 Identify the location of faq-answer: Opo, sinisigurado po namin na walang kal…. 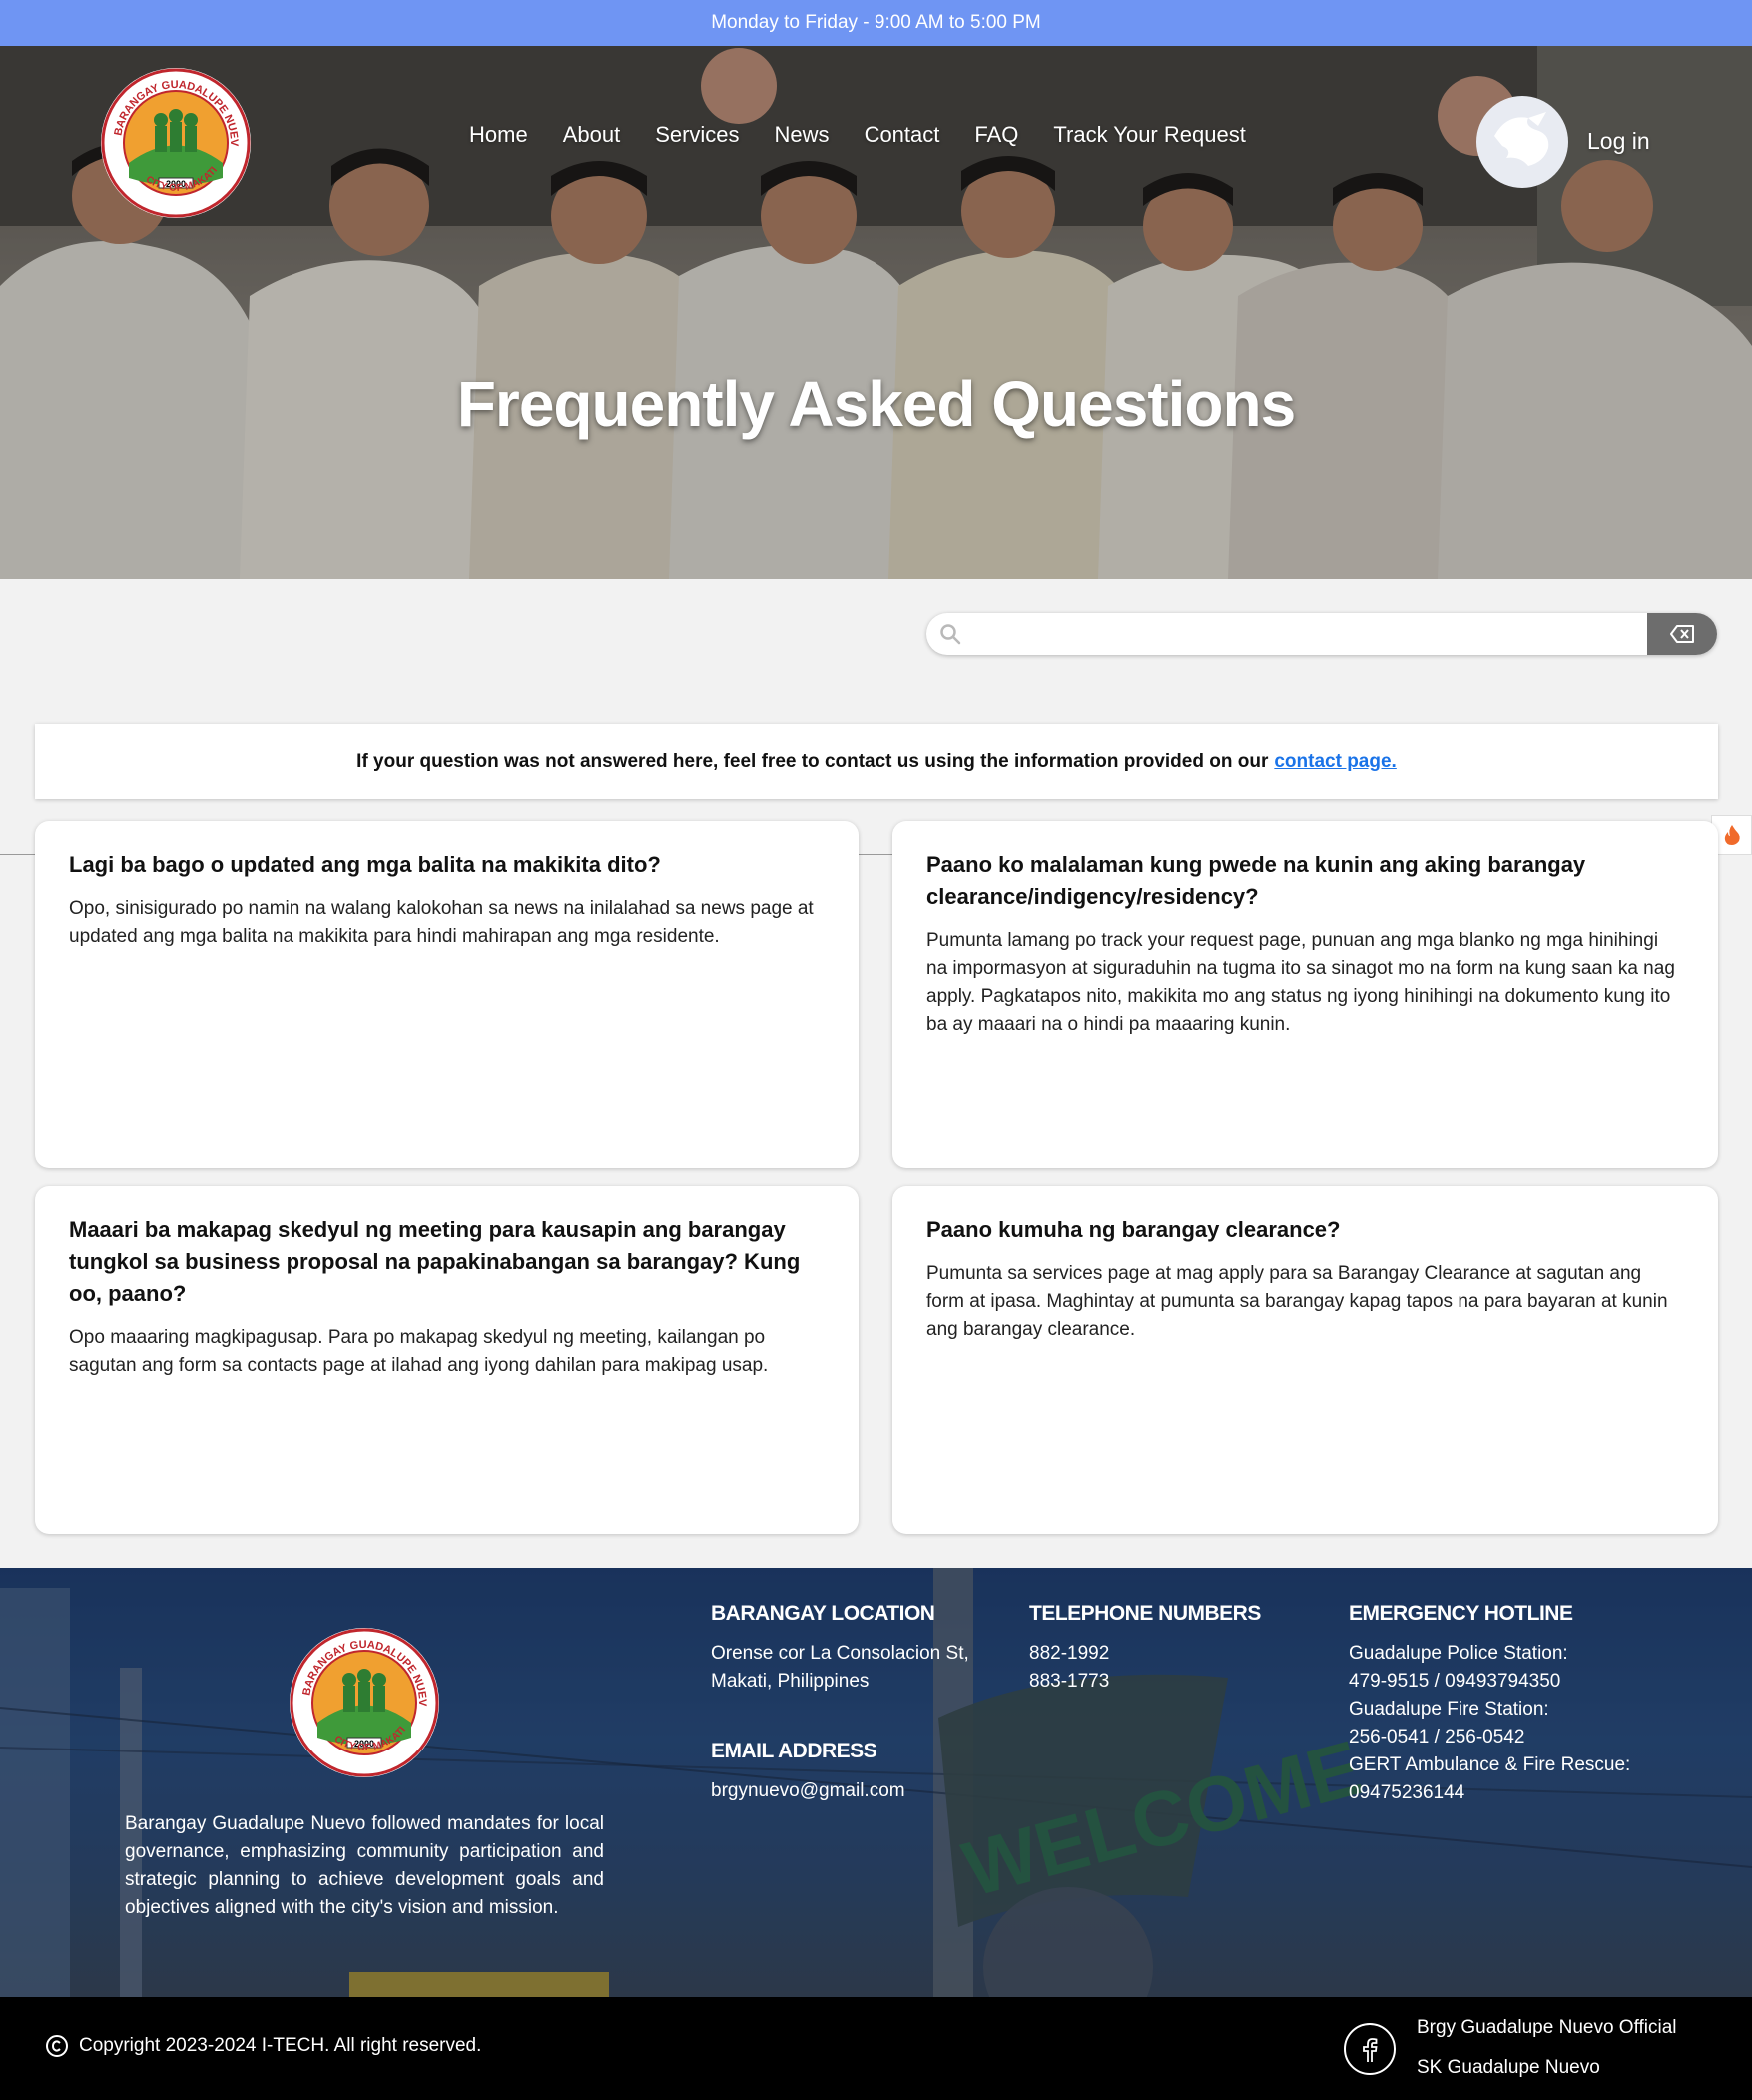
(441, 922).